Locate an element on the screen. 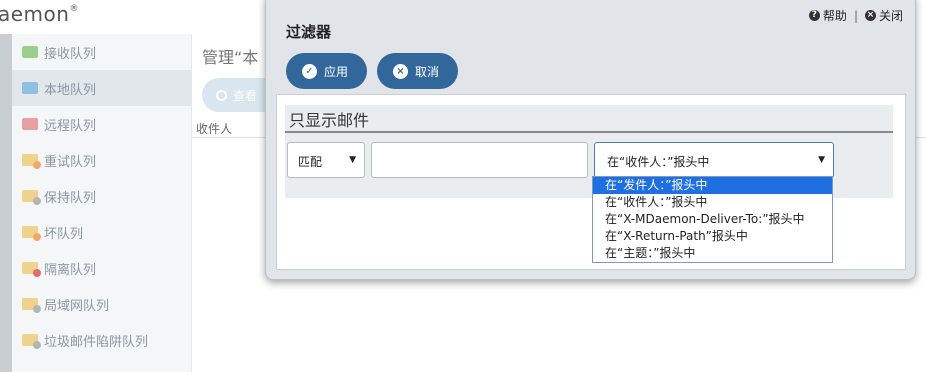  dropdown-option-subject: 在“主题：”报头中 is located at coordinates (712, 253).